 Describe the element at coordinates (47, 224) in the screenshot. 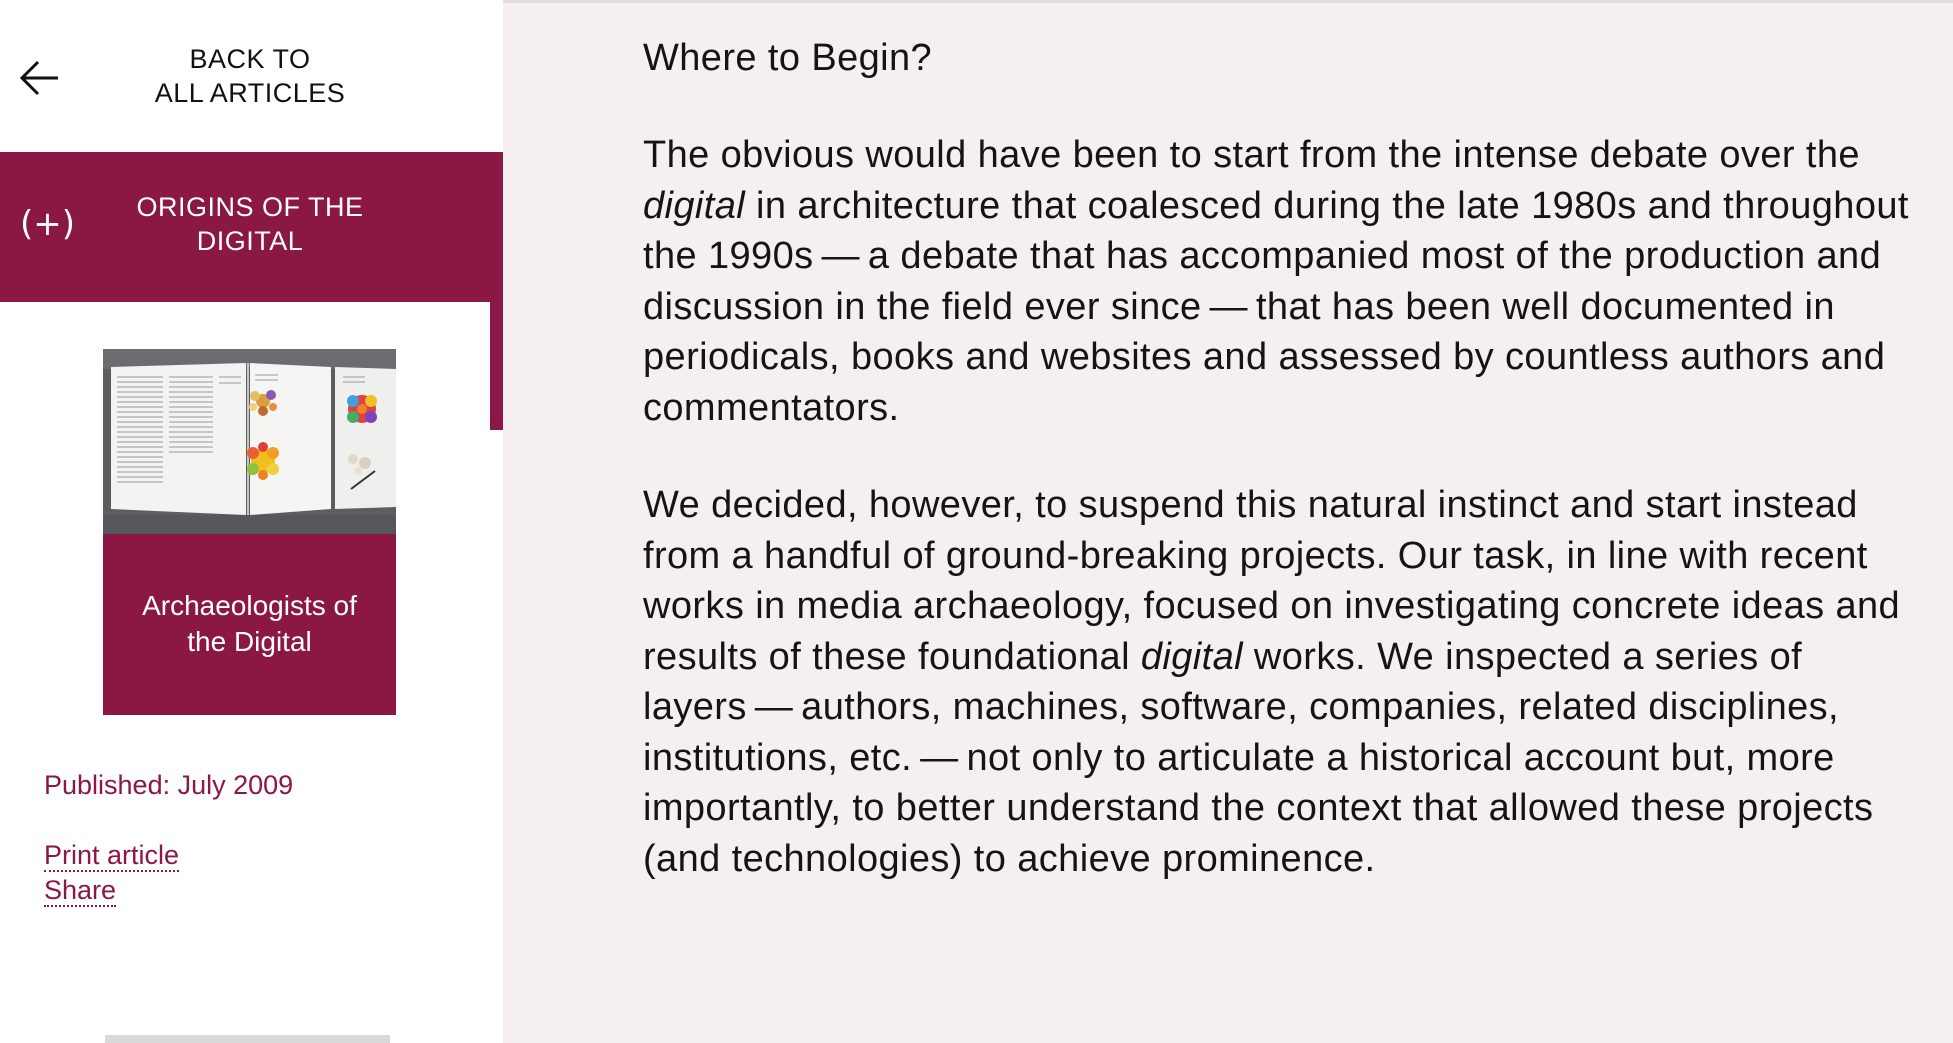

I see `expand-toggle: (+)` at that location.